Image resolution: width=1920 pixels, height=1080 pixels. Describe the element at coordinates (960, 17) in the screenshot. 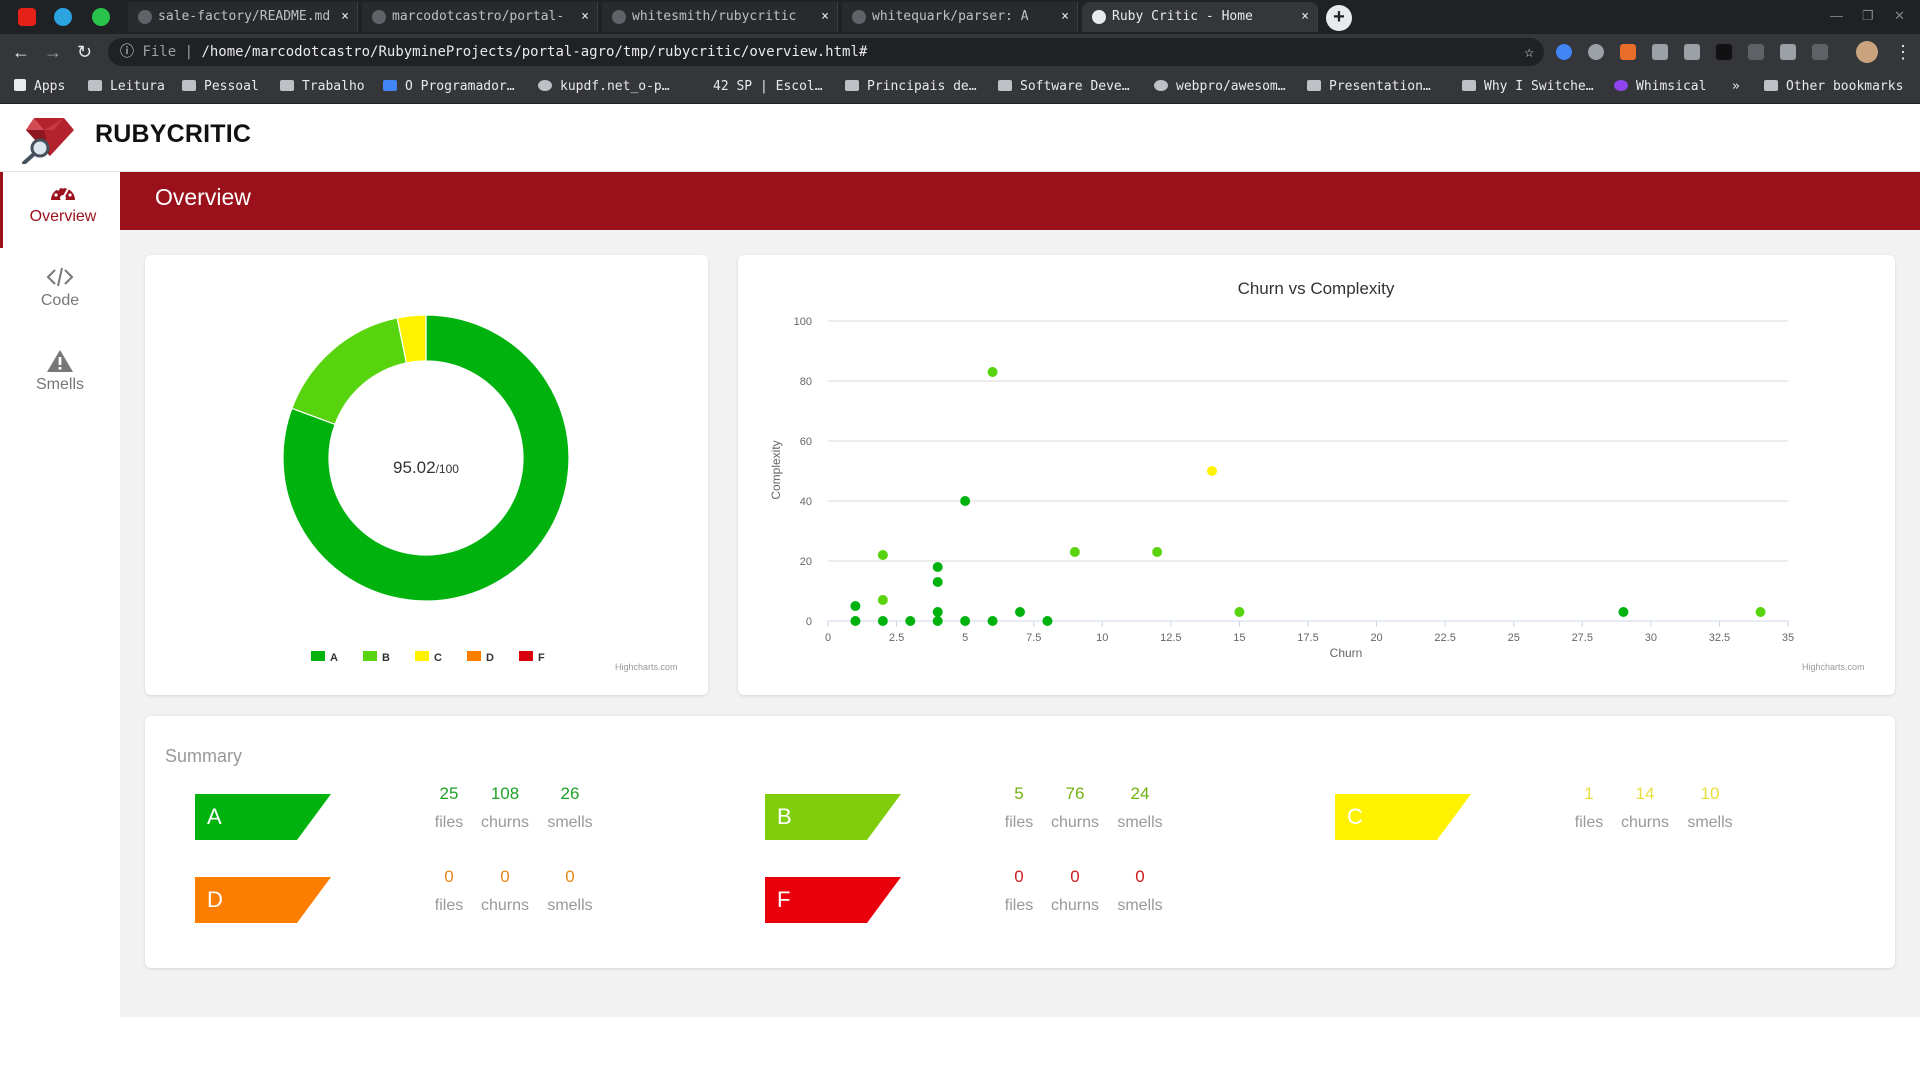

I see `tab-parser-repo: whitequark/parser: A ×` at that location.